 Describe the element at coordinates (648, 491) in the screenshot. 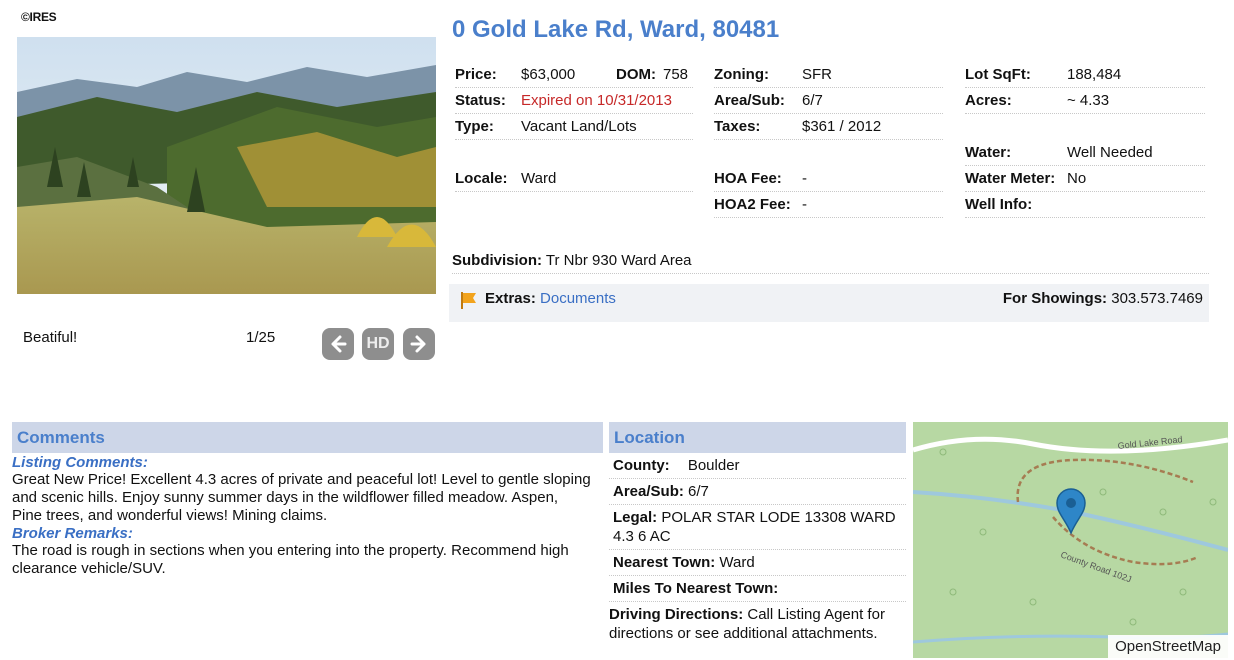

I see `location-area-sub-label: Area/Sub:` at that location.